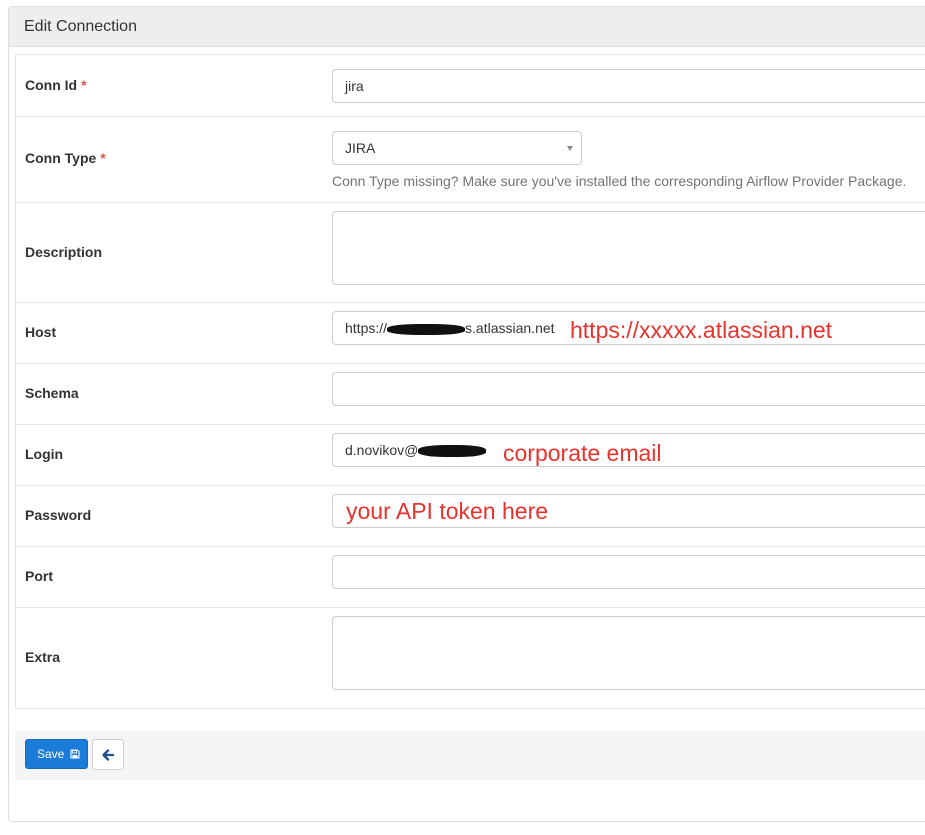  Describe the element at coordinates (75, 754) in the screenshot. I see `floppy-disk-icon` at that location.